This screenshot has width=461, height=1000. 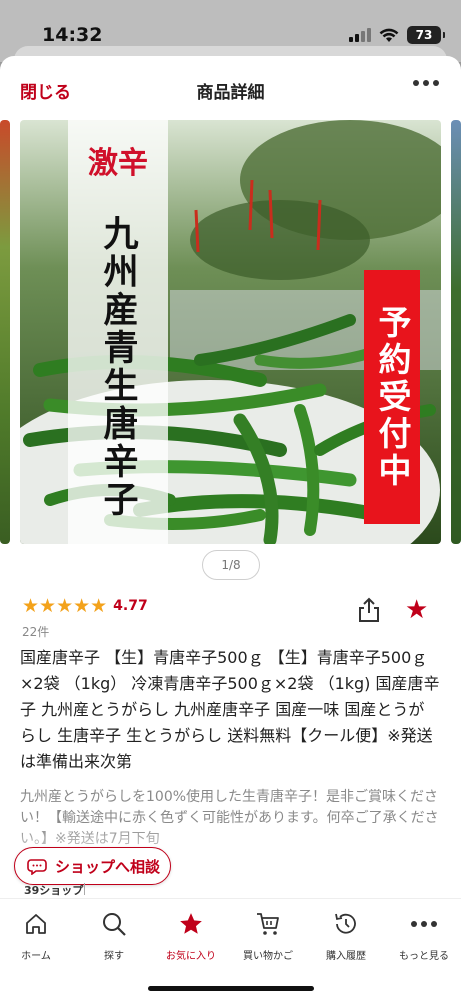 I want to click on status-time: 14:32, so click(x=72, y=35).